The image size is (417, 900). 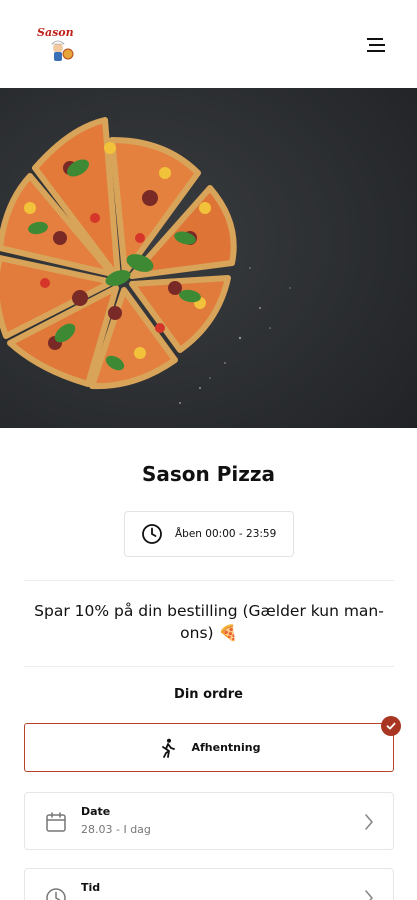 I want to click on pickup-option-button: Afhentning, so click(x=209, y=747).